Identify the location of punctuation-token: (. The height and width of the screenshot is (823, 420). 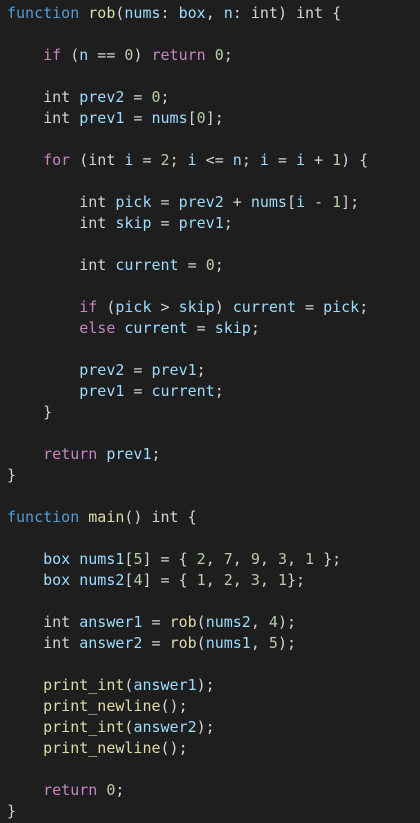
(79, 160).